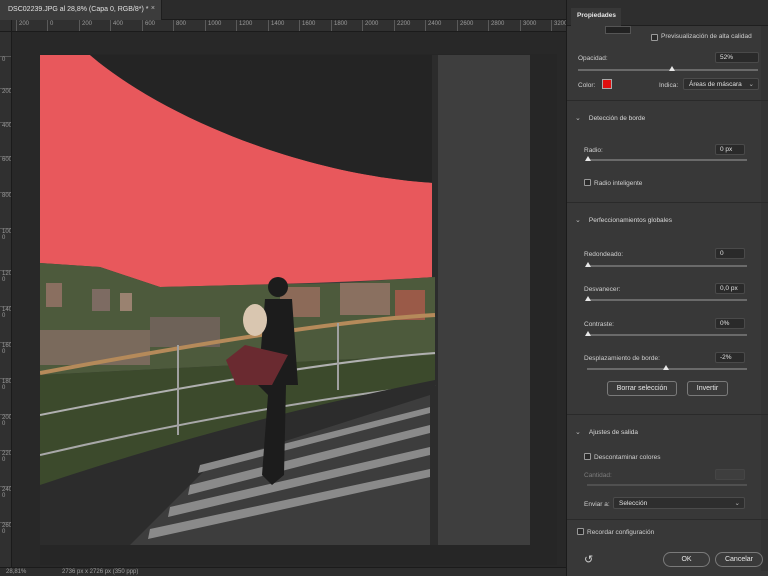 The height and width of the screenshot is (576, 768). Describe the element at coordinates (667, 13) in the screenshot. I see `panel-tab-bar: Propiedades` at that location.